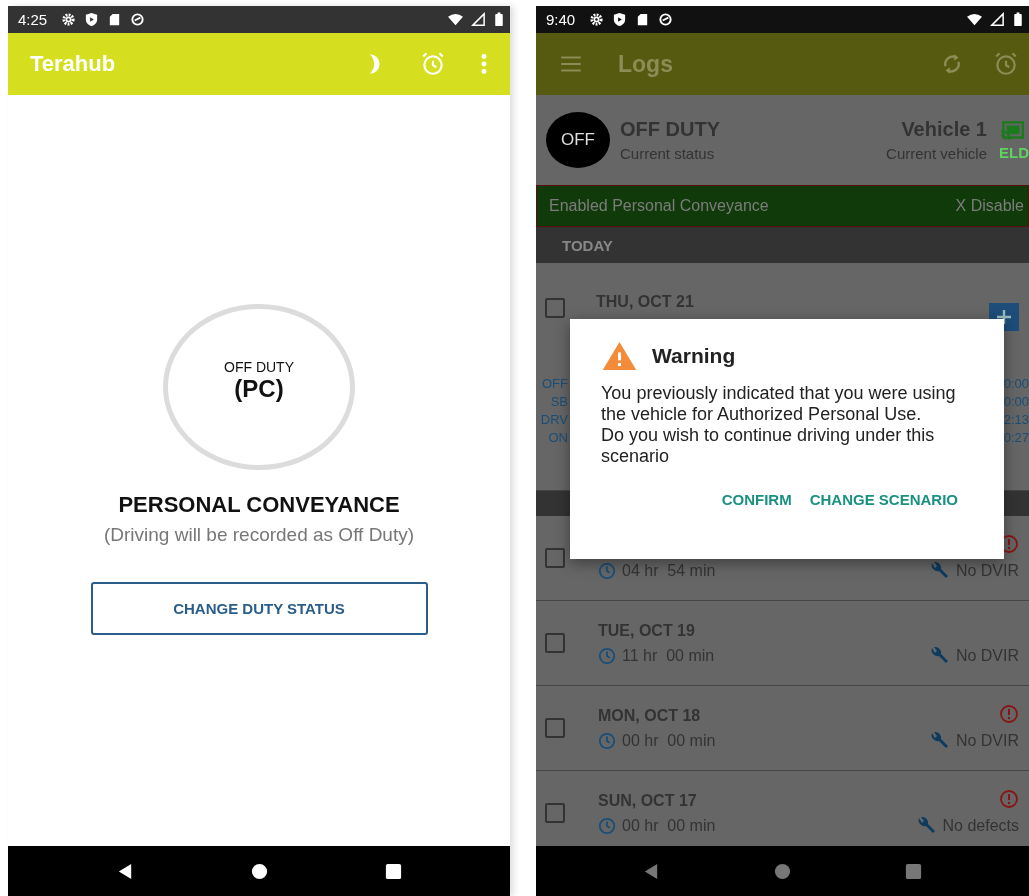  I want to click on duty-code: (PC), so click(259, 389).